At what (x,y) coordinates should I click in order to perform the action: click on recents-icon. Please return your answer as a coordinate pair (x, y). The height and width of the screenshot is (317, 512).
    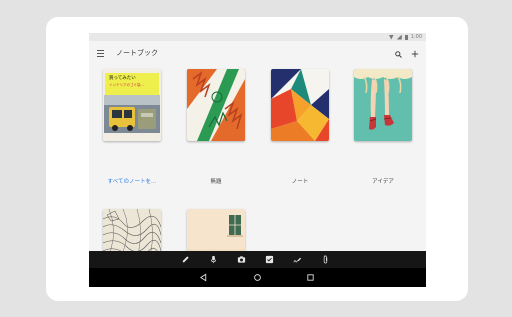
    Looking at the image, I should click on (310, 277).